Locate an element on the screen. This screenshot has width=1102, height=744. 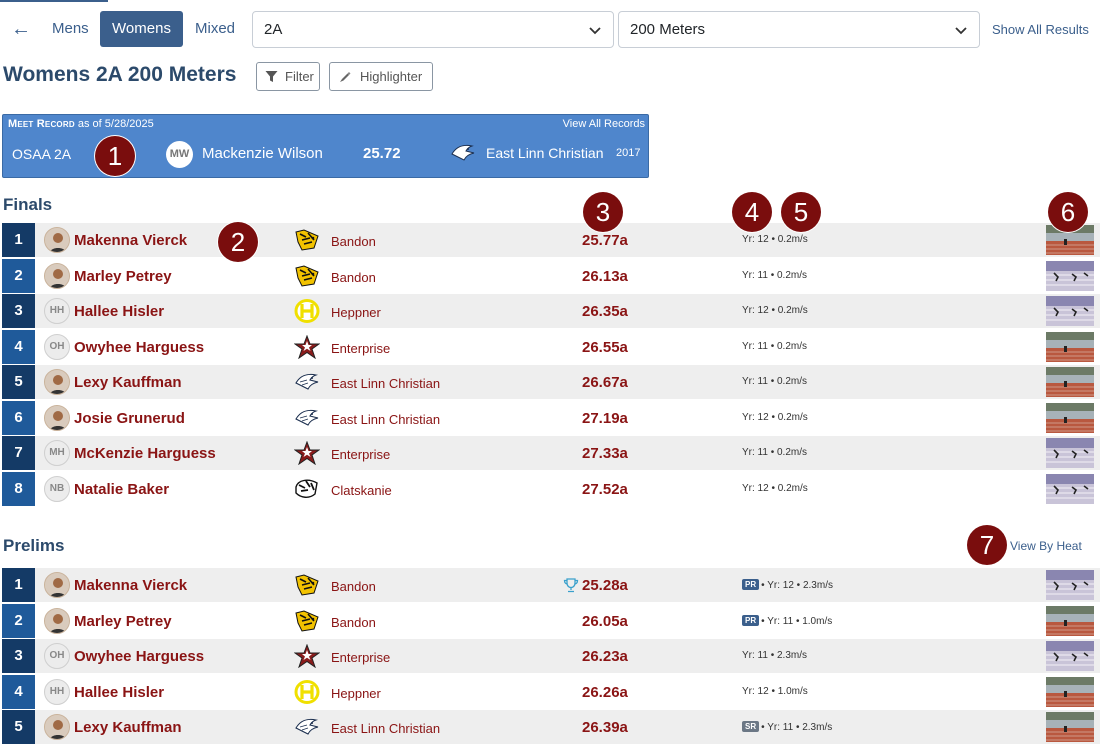
result-mark: 26.55a is located at coordinates (605, 347).